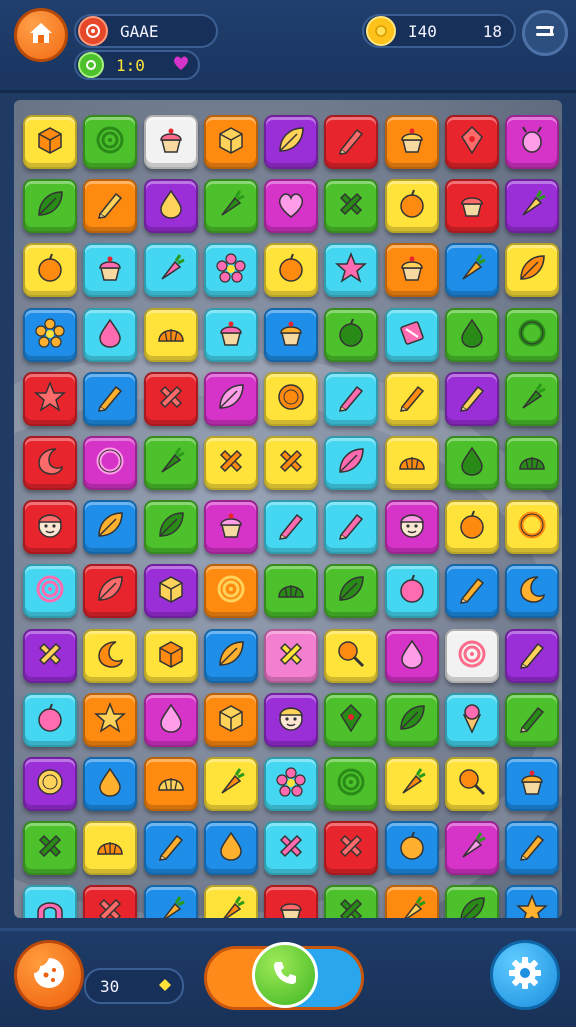 The image size is (576, 1027). What do you see at coordinates (291, 848) in the screenshot?
I see `tile-cyan-cross` at bounding box center [291, 848].